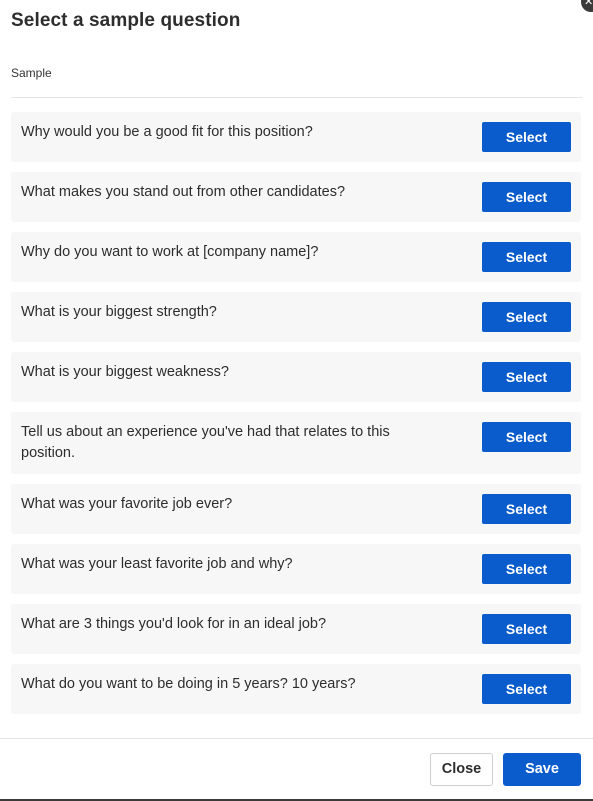 The height and width of the screenshot is (801, 593). What do you see at coordinates (461, 769) in the screenshot?
I see `close-button: Close` at bounding box center [461, 769].